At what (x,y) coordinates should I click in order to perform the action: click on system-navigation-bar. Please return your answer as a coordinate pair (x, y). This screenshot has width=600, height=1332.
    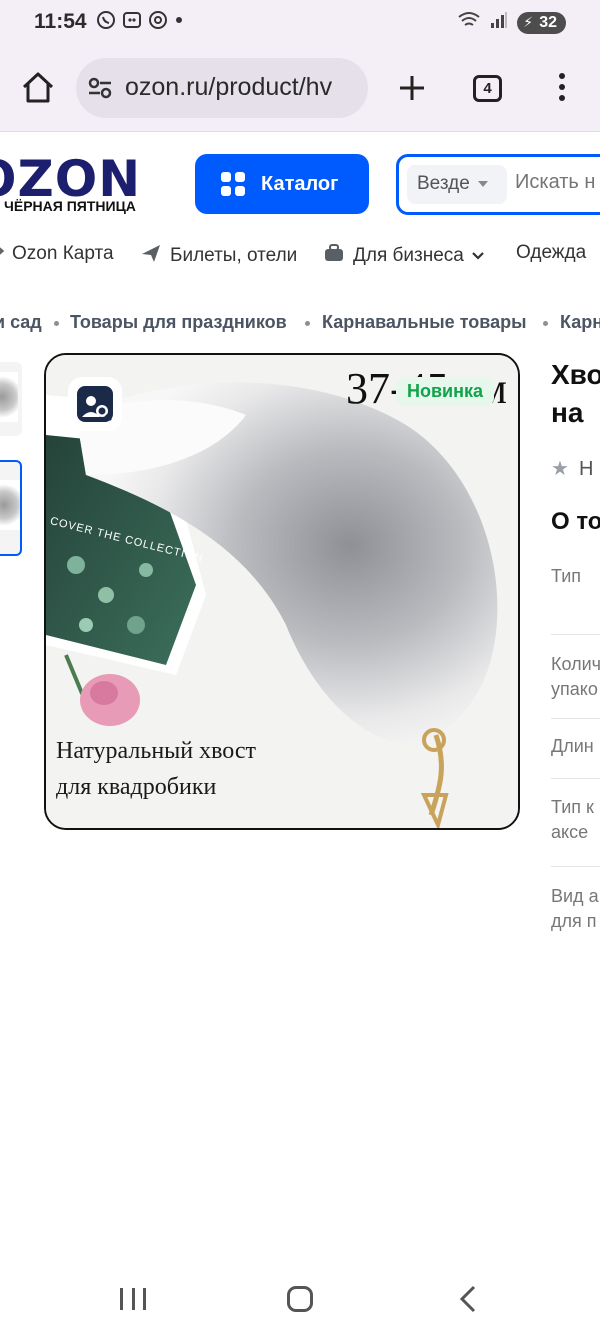
    Looking at the image, I should click on (300, 1297).